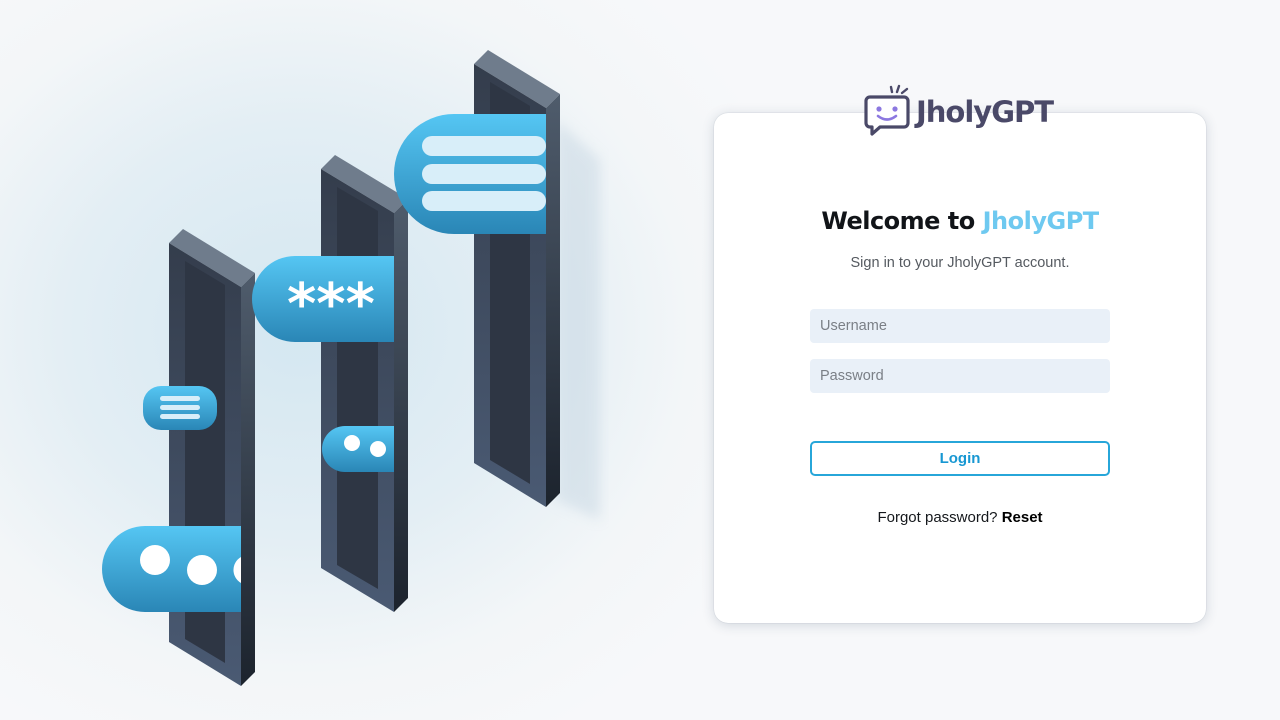 The height and width of the screenshot is (720, 1280). I want to click on password-input, so click(960, 376).